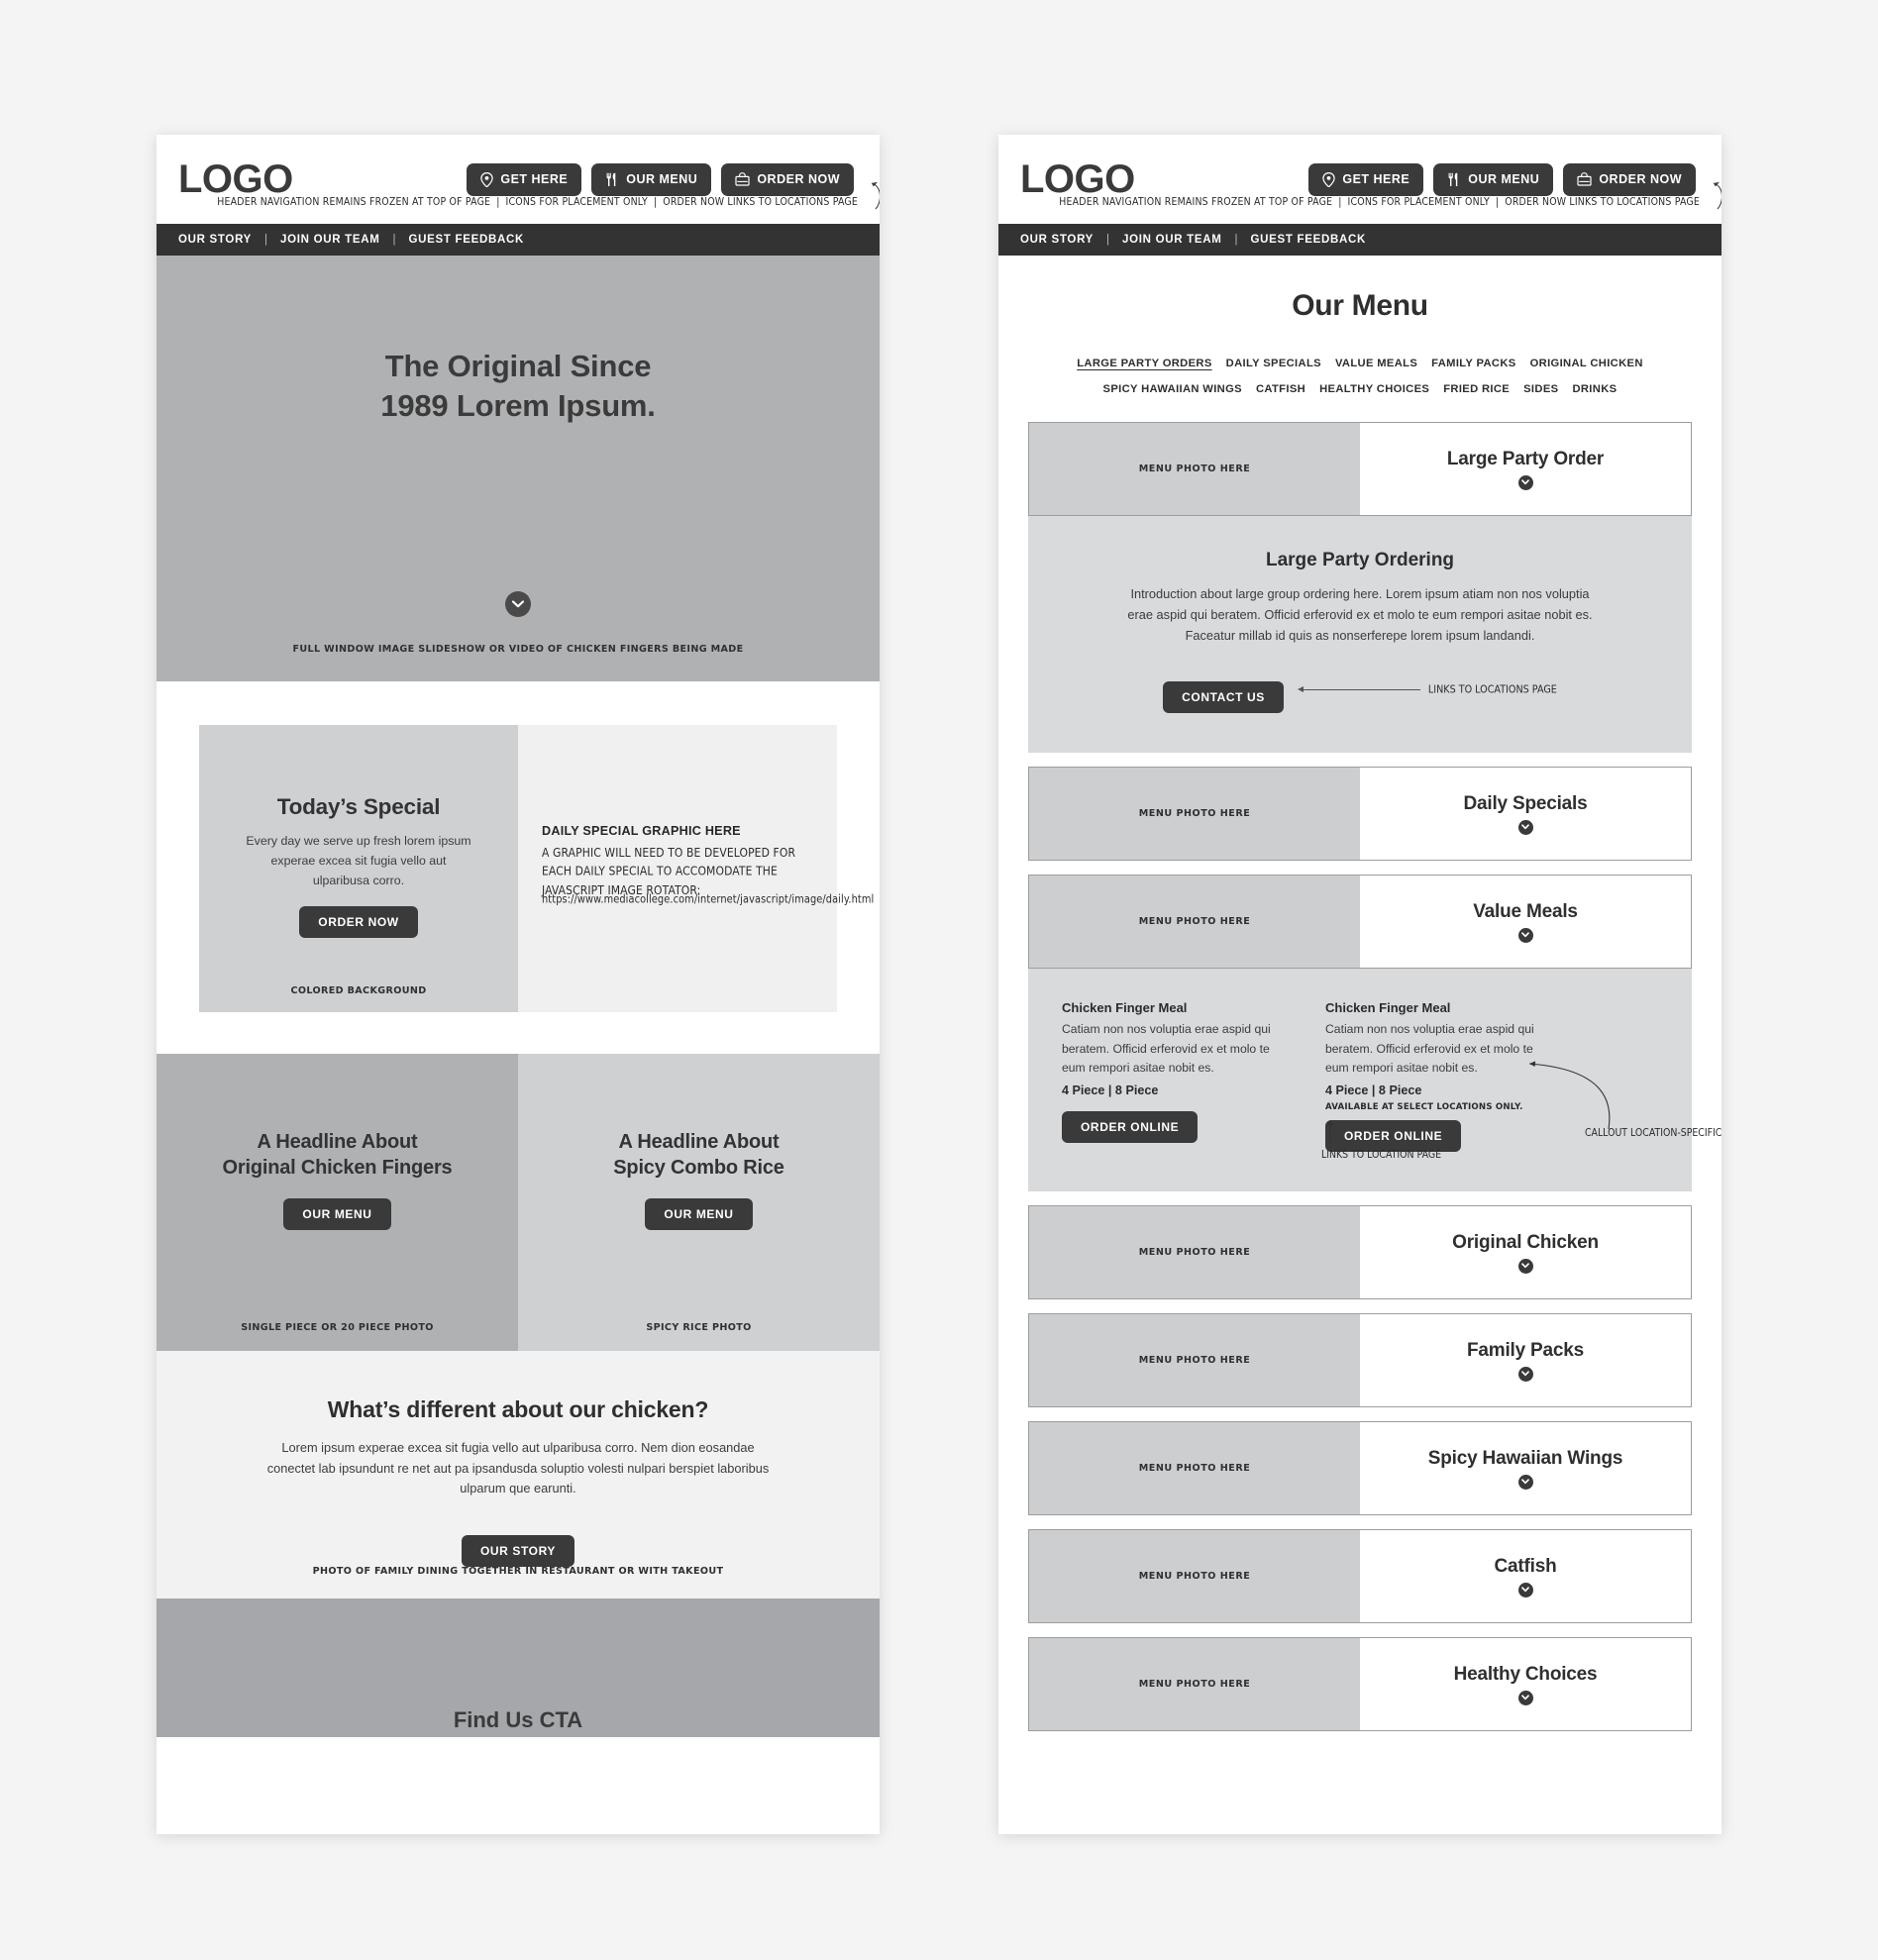 This screenshot has width=1878, height=1960. I want to click on accordion-label-wrap: Catfish, so click(1525, 1576).